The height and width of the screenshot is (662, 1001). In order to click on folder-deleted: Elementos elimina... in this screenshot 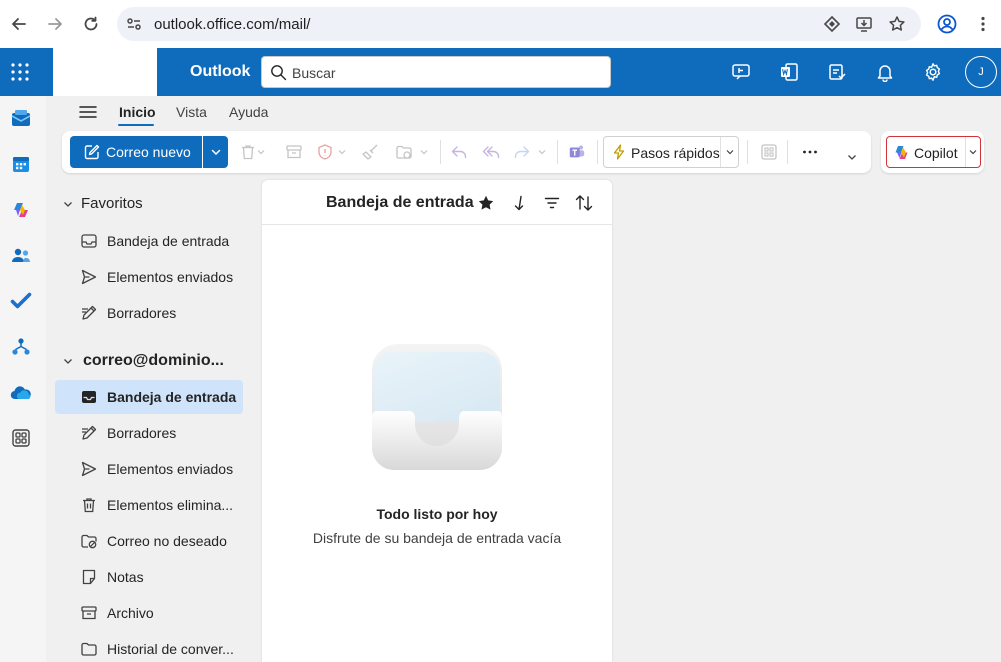, I will do `click(149, 505)`.